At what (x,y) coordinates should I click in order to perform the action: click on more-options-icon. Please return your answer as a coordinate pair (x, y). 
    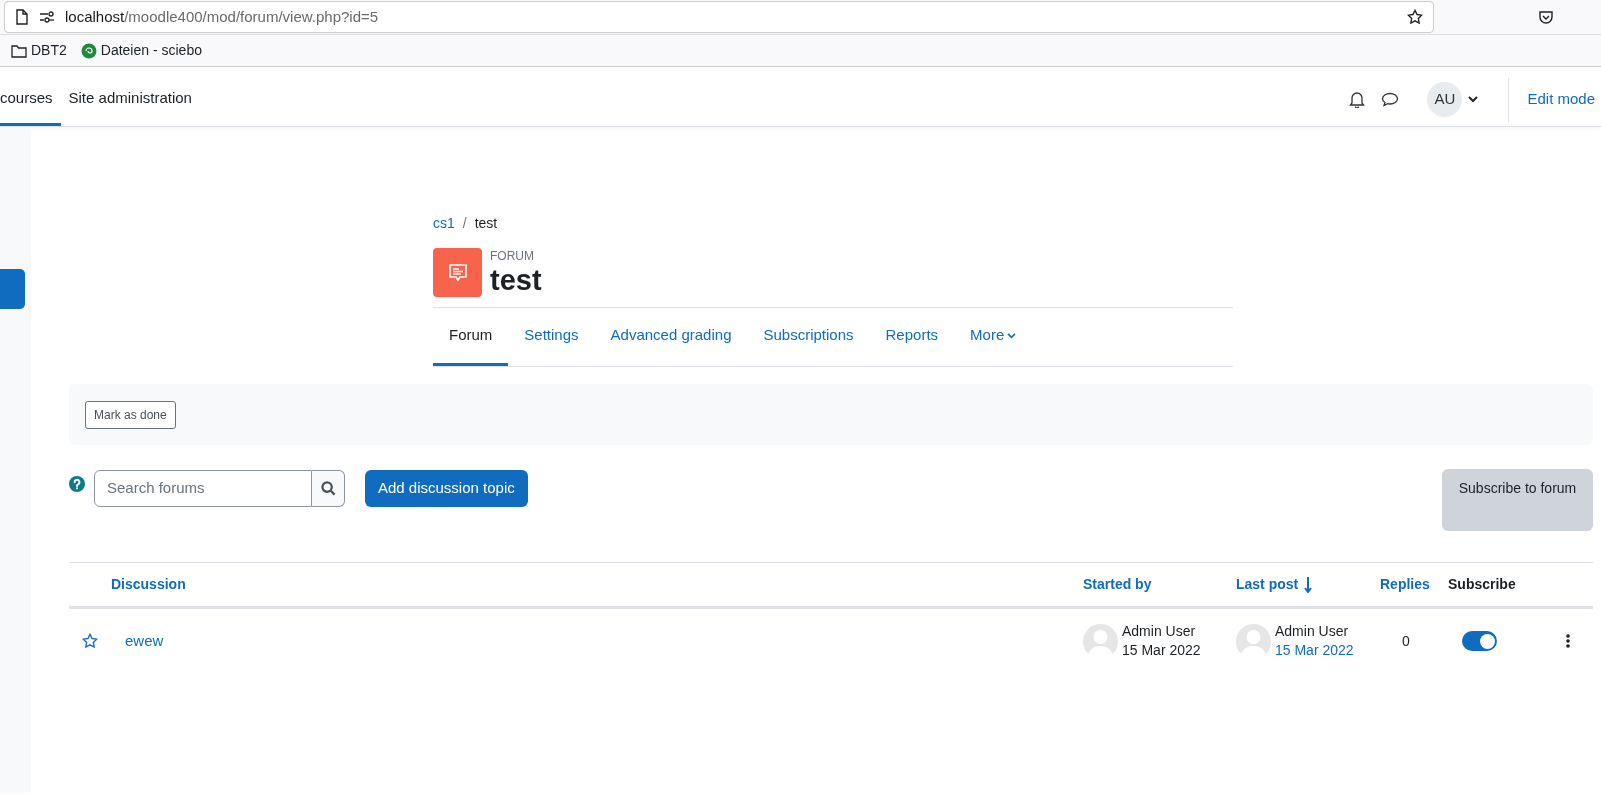
    Looking at the image, I should click on (1568, 641).